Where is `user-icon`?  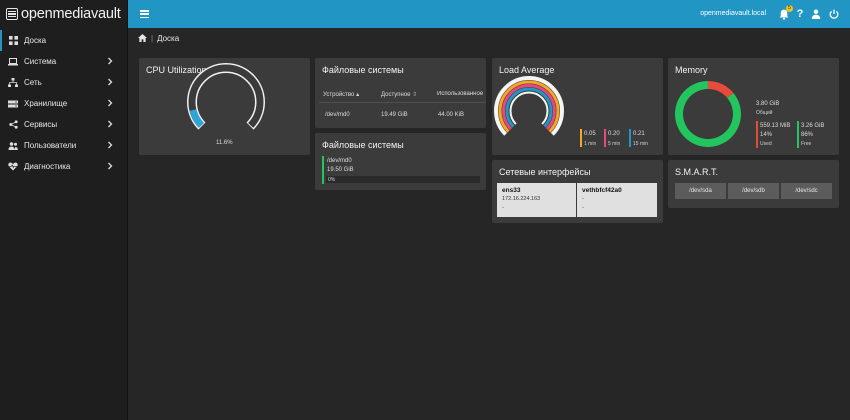
user-icon is located at coordinates (816, 14).